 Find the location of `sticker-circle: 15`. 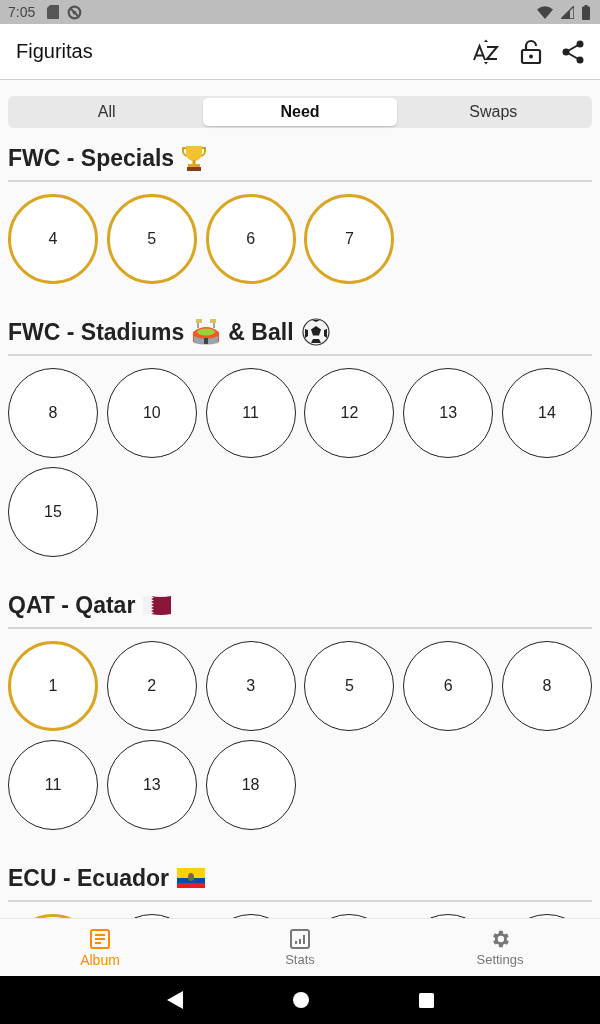

sticker-circle: 15 is located at coordinates (53, 512).